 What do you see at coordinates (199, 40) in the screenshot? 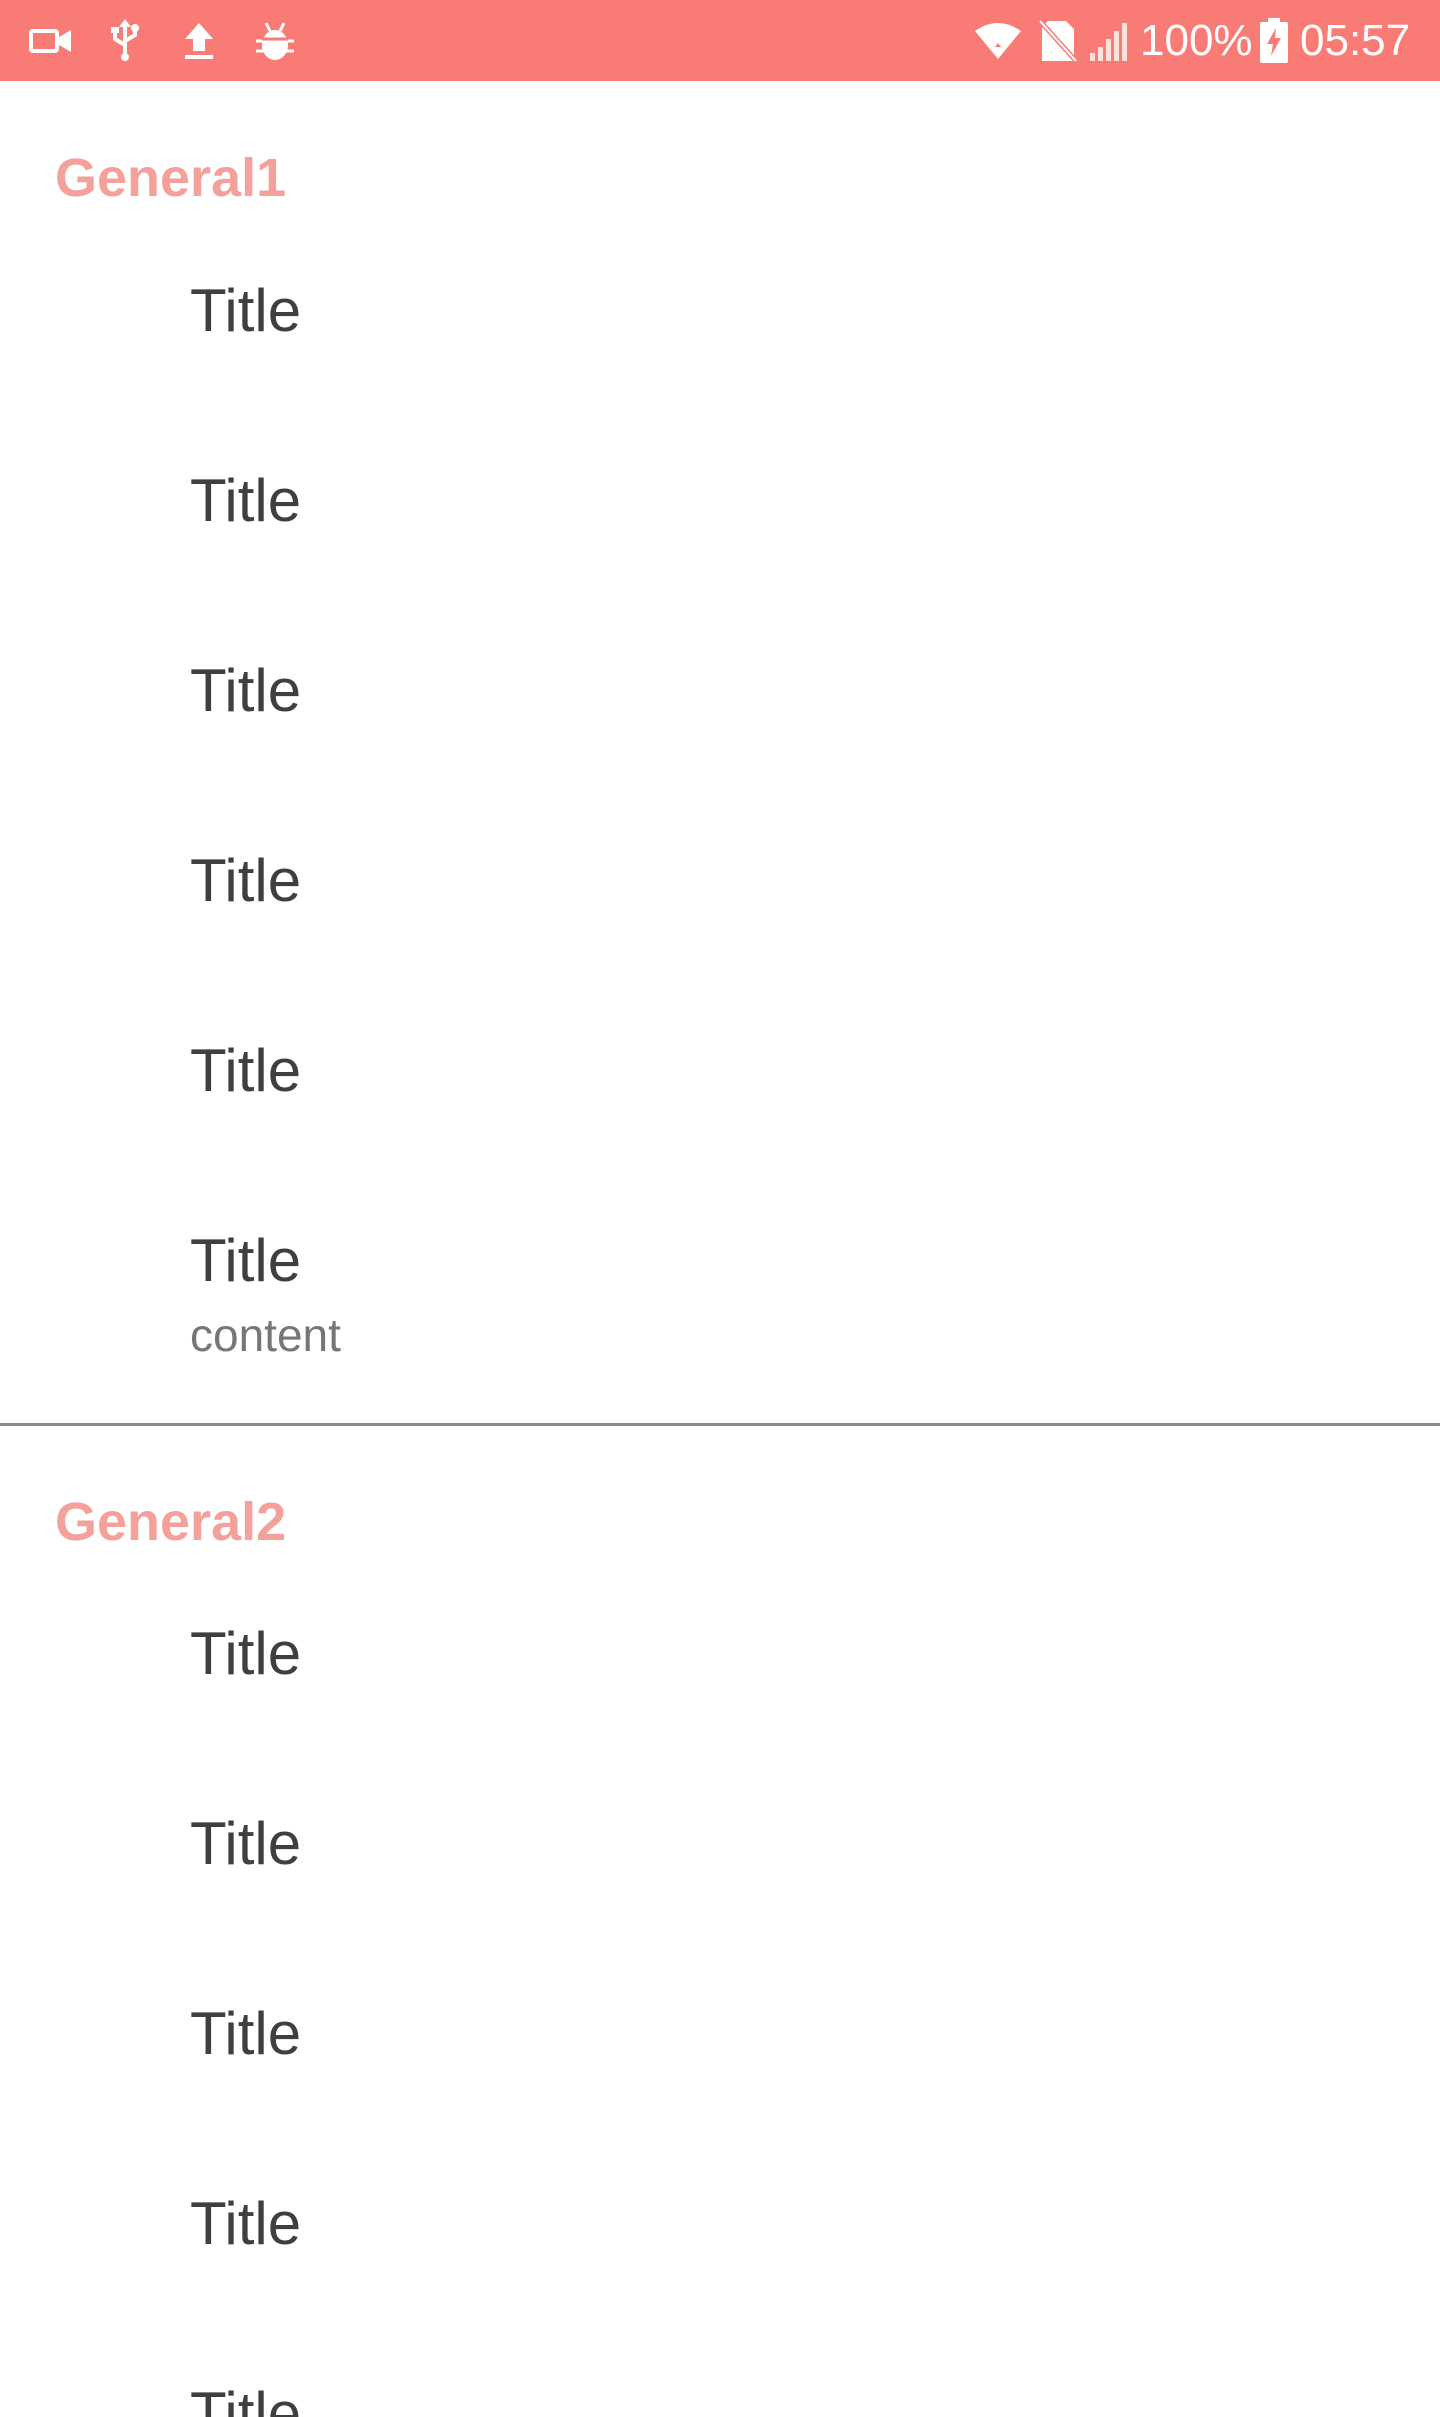
I see `upload-icon` at bounding box center [199, 40].